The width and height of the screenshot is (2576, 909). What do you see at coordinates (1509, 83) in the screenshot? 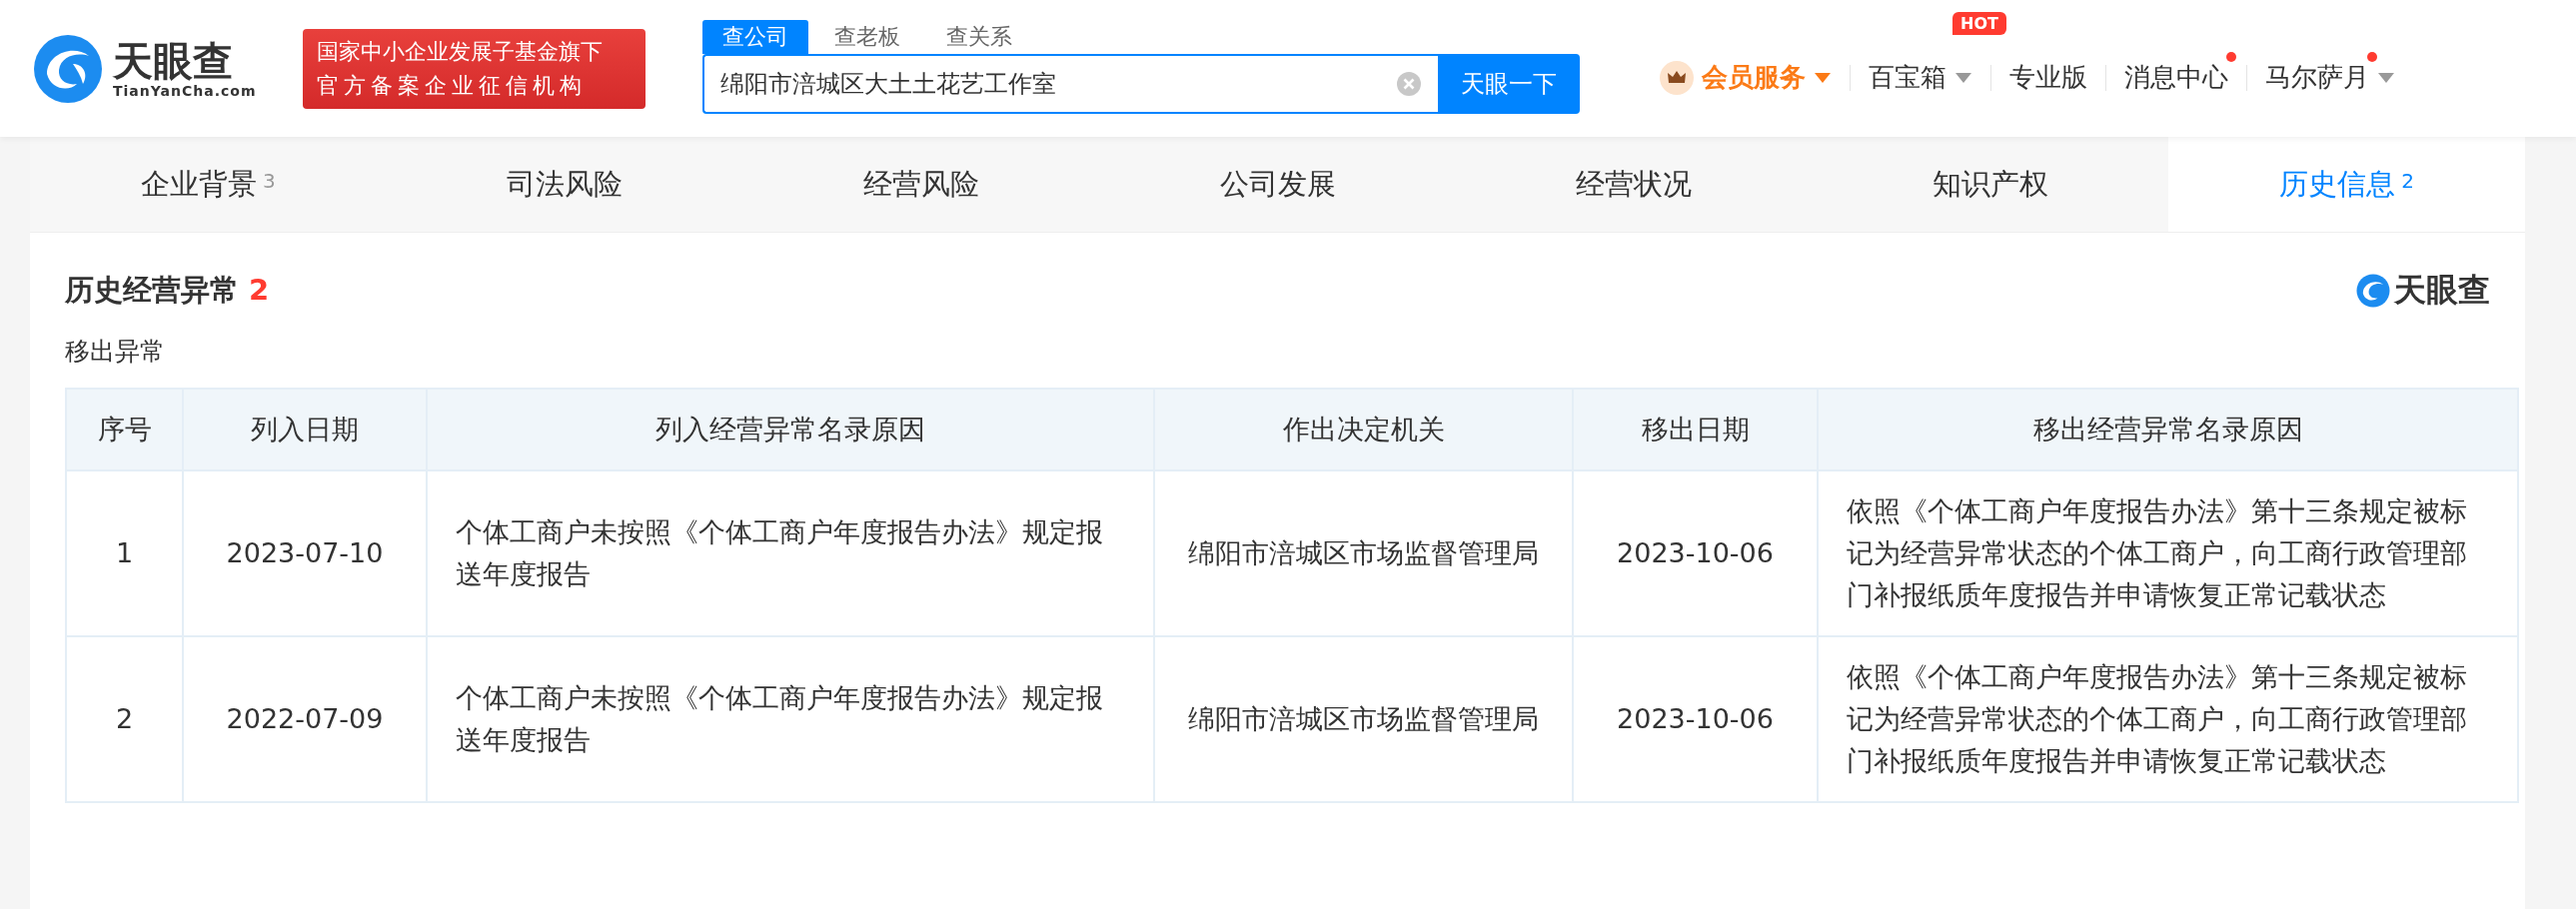
I see `search-button: 天眼一下` at bounding box center [1509, 83].